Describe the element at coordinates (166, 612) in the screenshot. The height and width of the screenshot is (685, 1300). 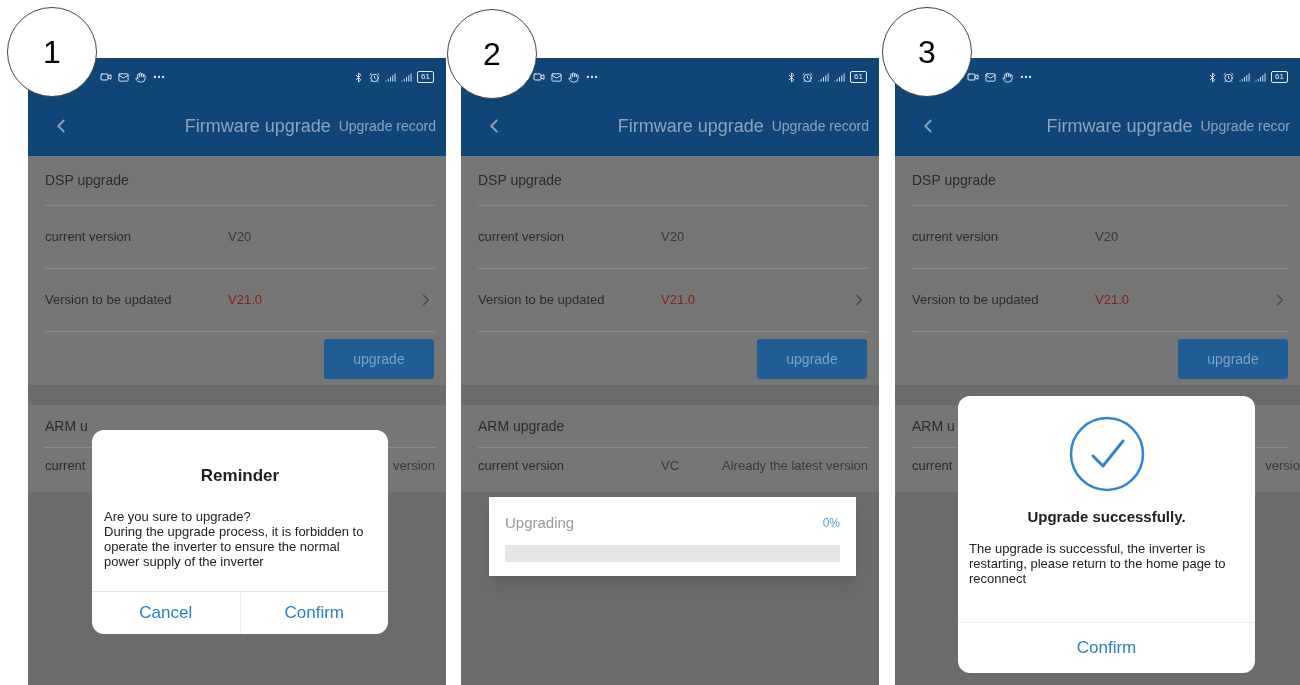
I see `dialog-button: Cancel` at that location.